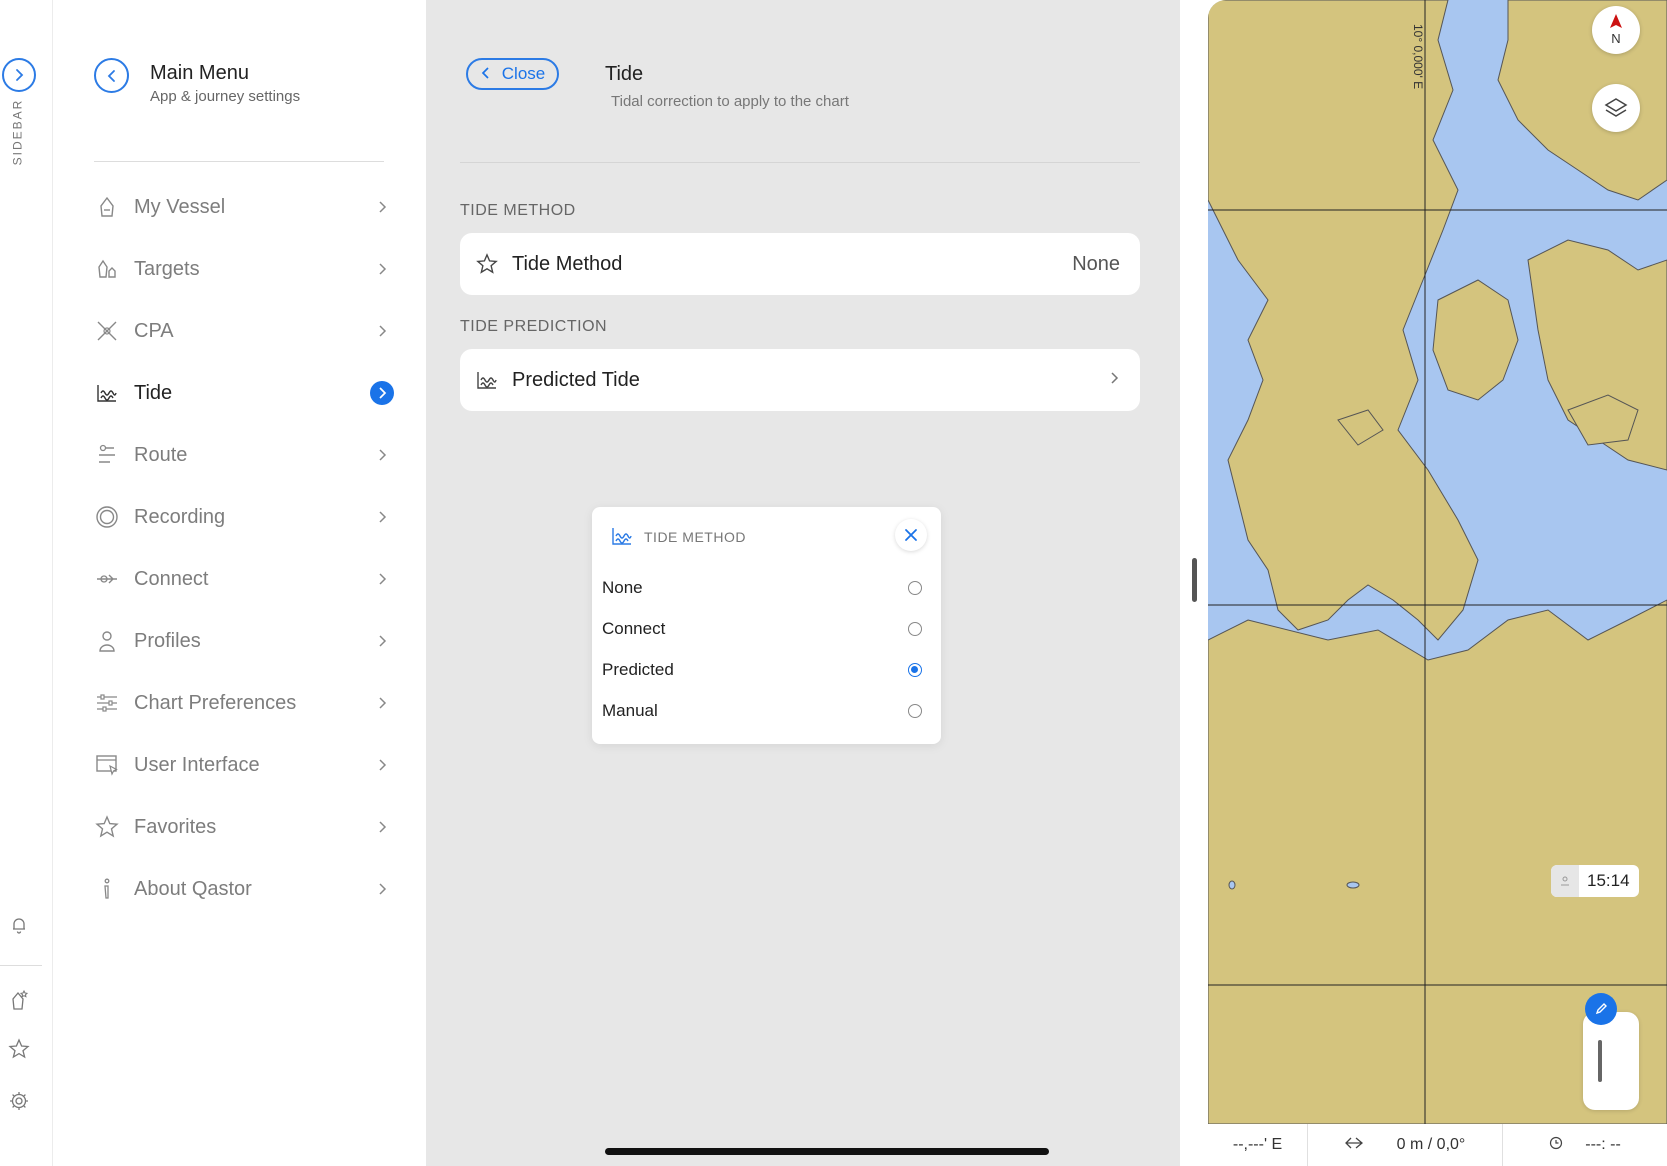 The height and width of the screenshot is (1166, 1667). I want to click on menu-back-button, so click(111, 75).